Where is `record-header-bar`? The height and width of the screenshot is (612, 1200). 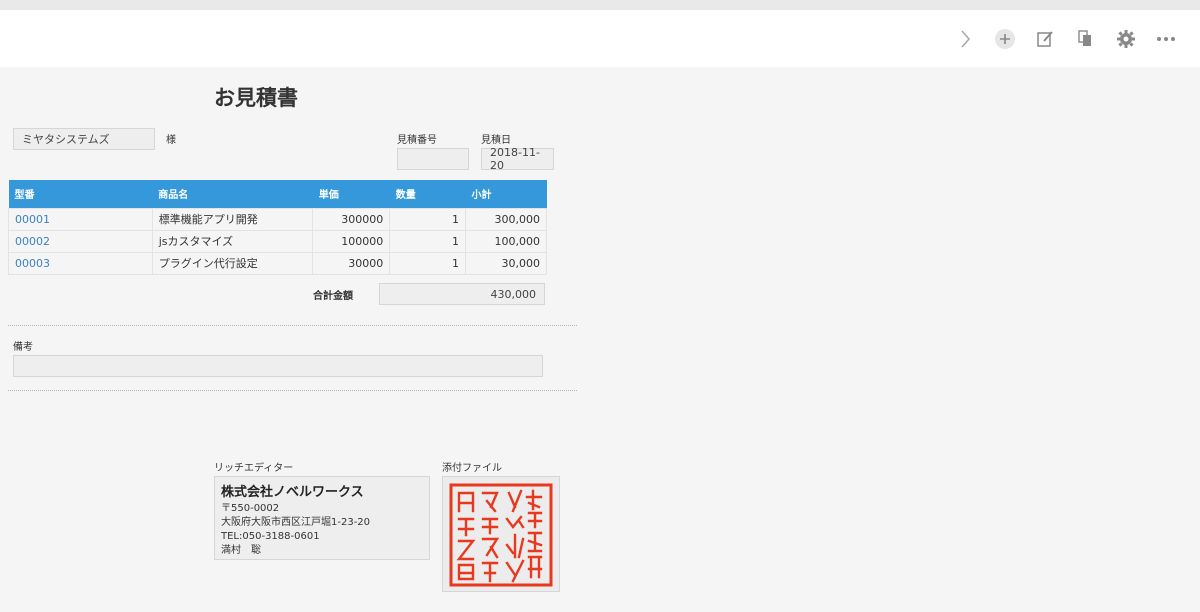
record-header-bar is located at coordinates (600, 38).